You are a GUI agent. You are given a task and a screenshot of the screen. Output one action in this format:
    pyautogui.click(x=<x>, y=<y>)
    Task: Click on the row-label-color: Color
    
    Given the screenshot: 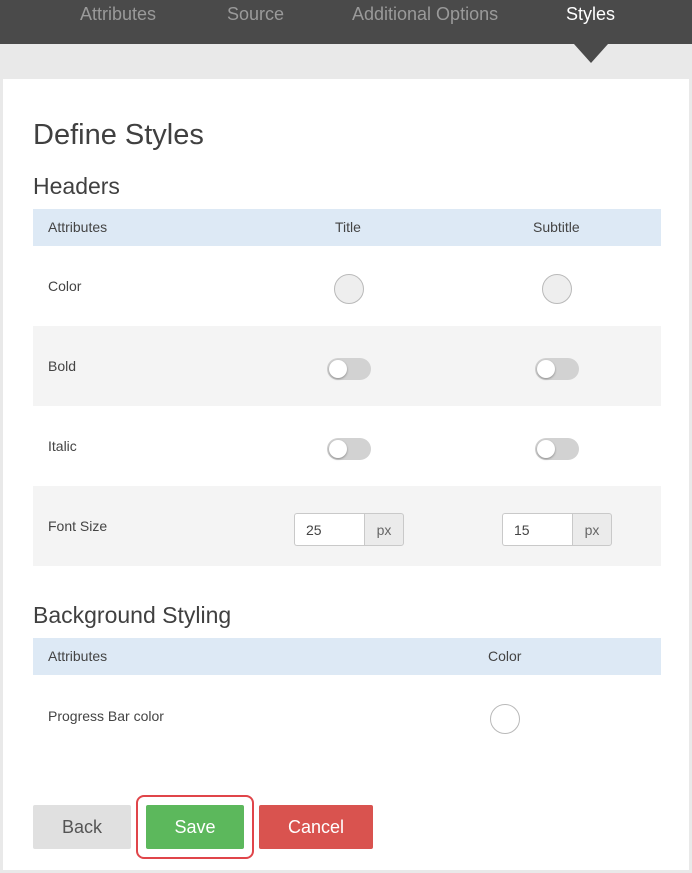 What is the action you would take?
    pyautogui.click(x=65, y=286)
    